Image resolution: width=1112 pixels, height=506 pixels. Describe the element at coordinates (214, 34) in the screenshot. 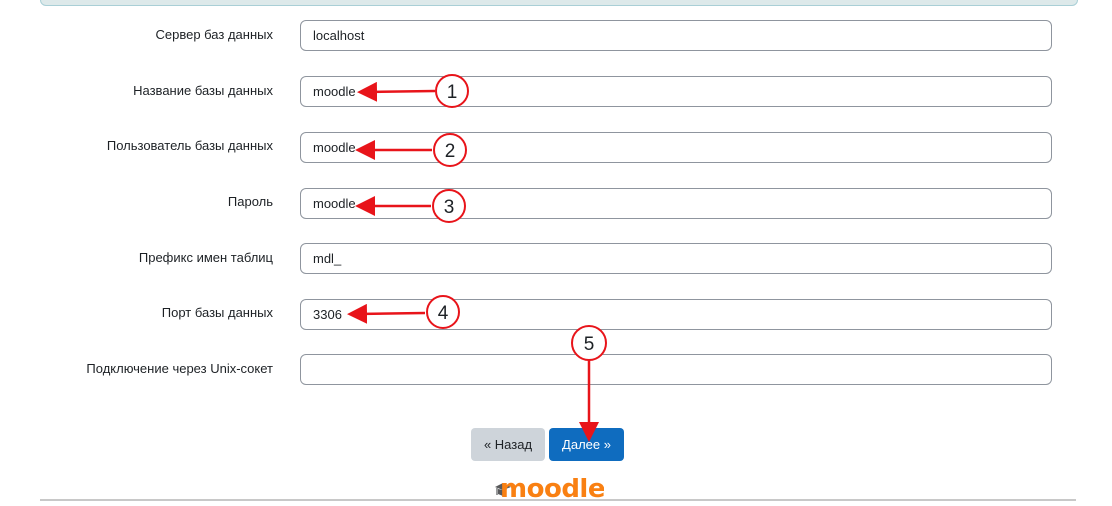

I see `db-host-label: Сервер баз данных` at that location.